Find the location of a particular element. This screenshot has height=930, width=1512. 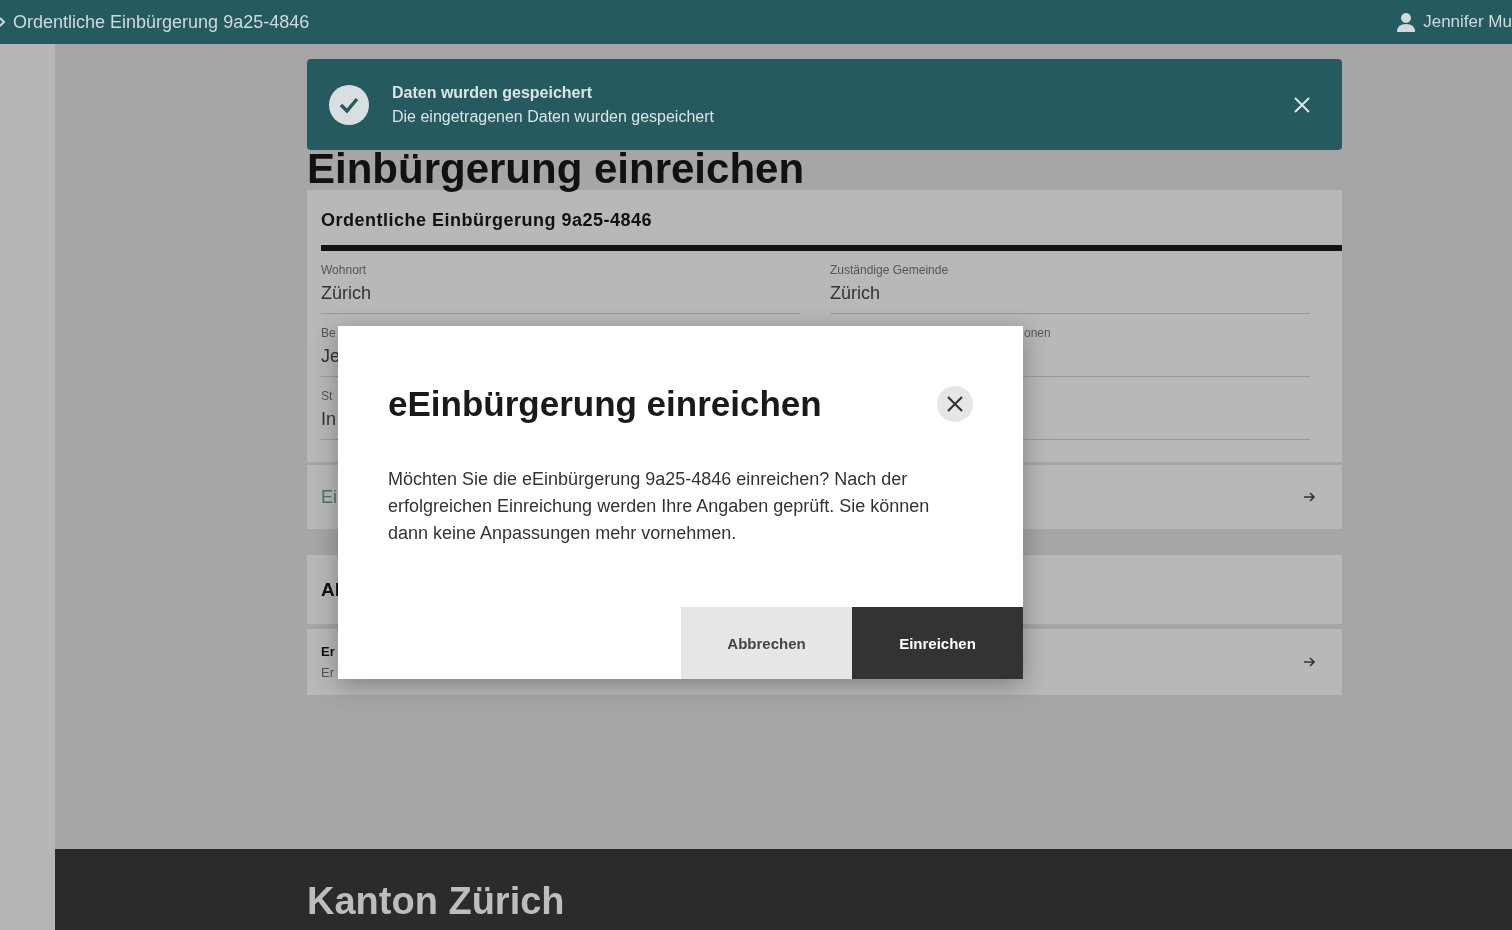

footer-title: Kanton Zürich is located at coordinates (436, 901).